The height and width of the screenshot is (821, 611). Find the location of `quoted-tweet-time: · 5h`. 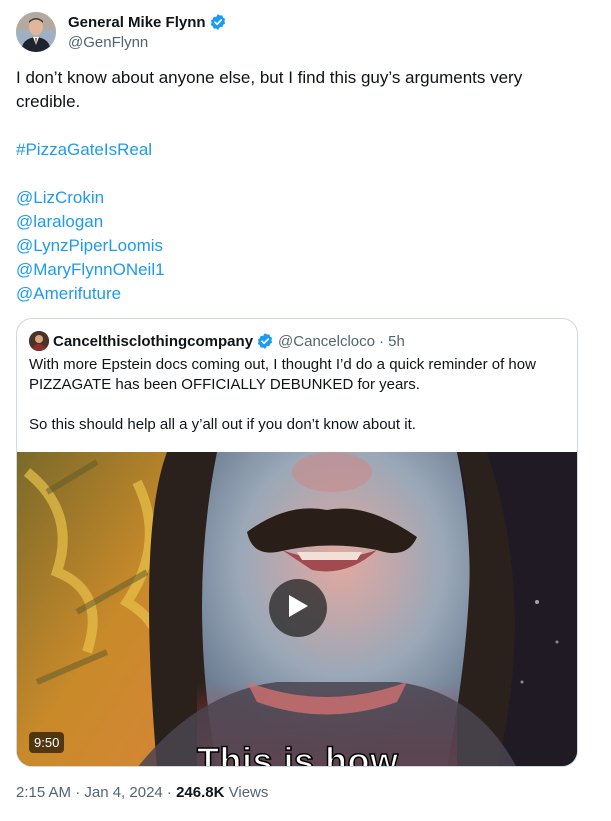

quoted-tweet-time: · 5h is located at coordinates (392, 341).